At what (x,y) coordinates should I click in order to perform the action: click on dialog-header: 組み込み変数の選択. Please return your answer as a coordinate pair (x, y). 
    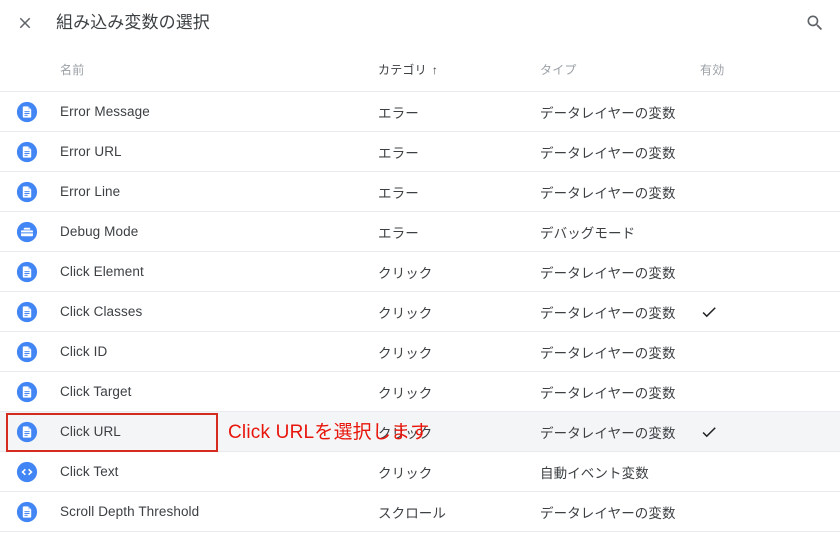
    Looking at the image, I should click on (420, 24).